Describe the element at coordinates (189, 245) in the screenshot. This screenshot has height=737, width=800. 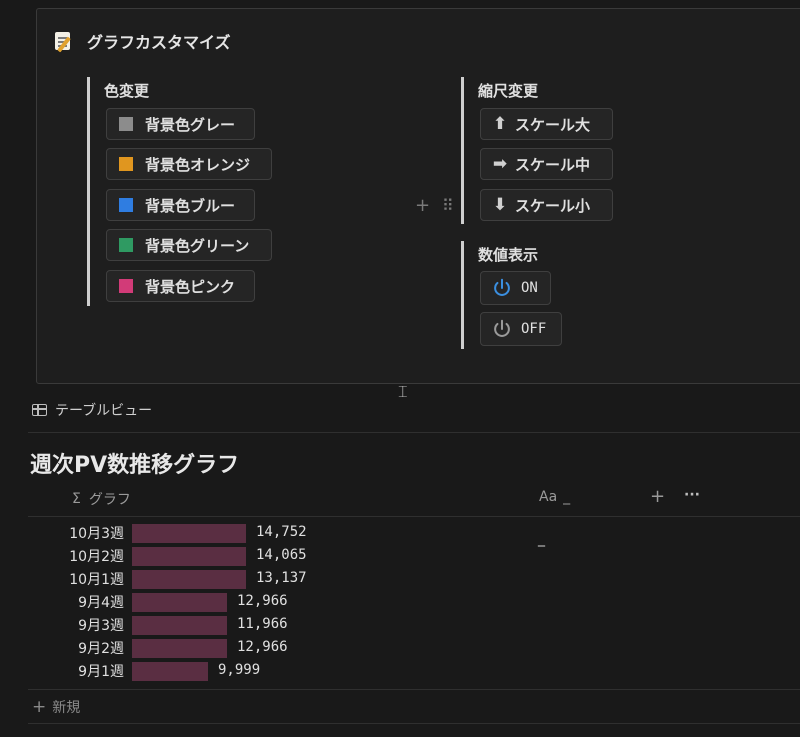
I see `bg-green-button: 背景色グリーン` at that location.